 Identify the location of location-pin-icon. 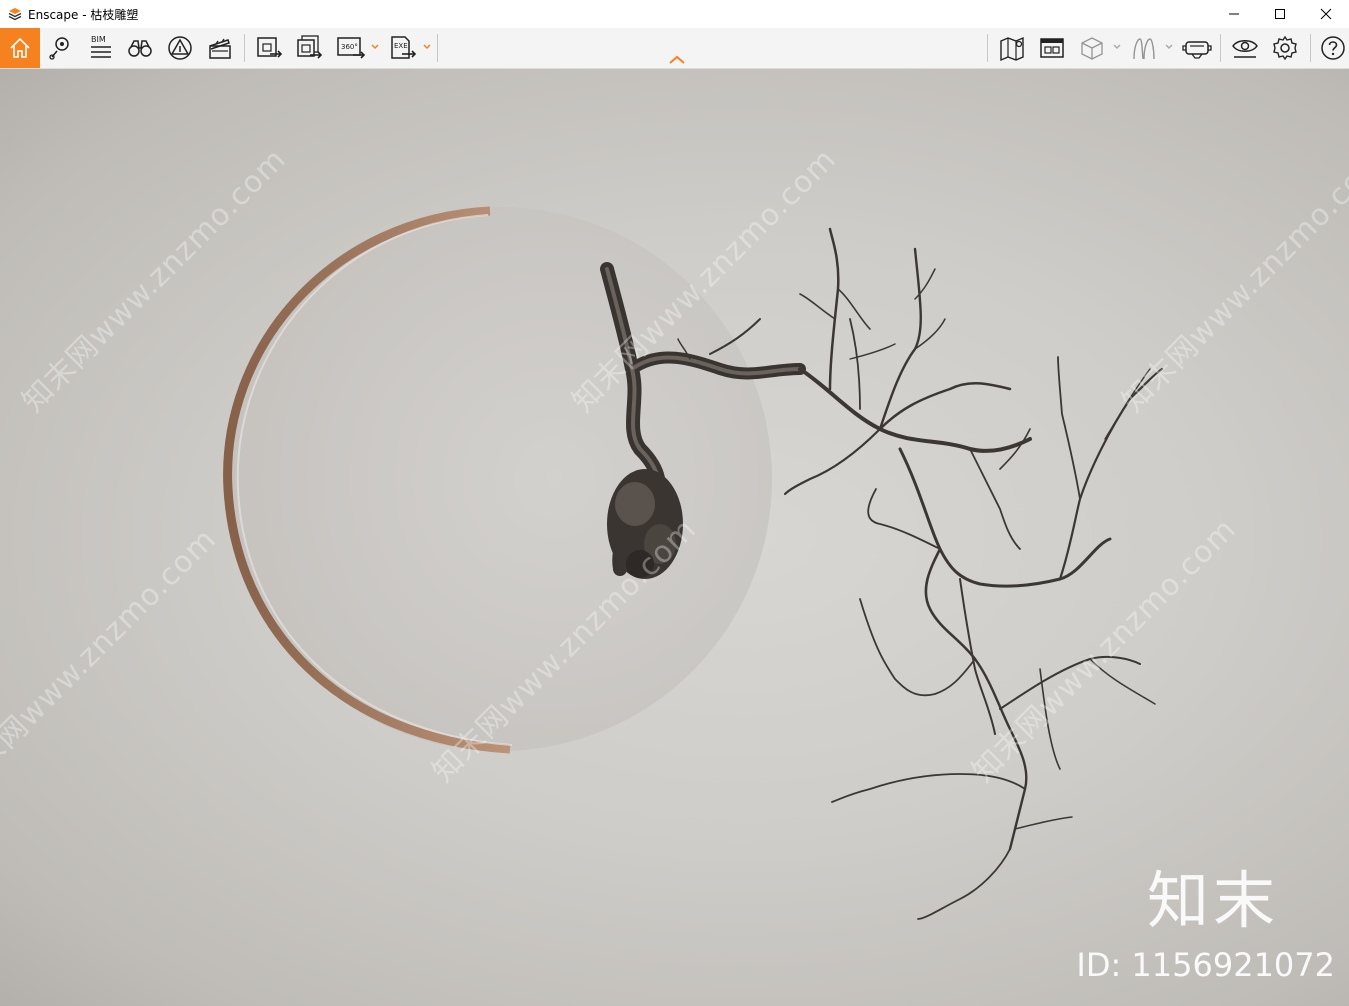
(59, 48).